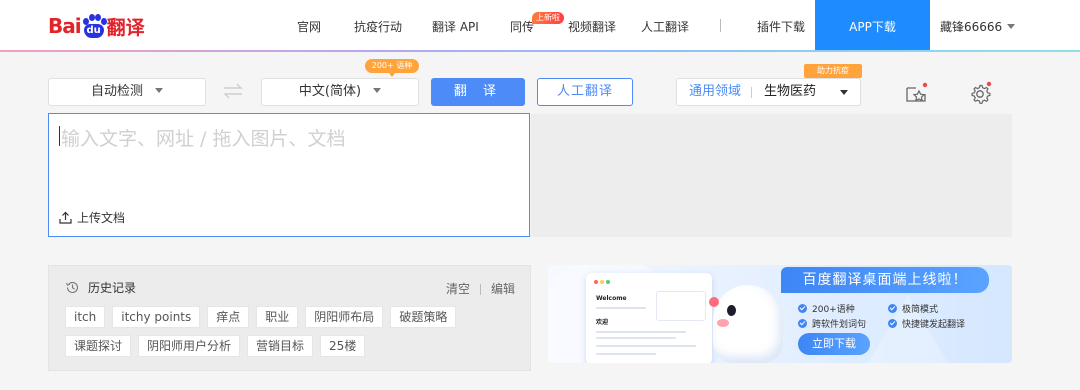 This screenshot has width=1080, height=390. I want to click on swap-arrows-icon, so click(233, 91).